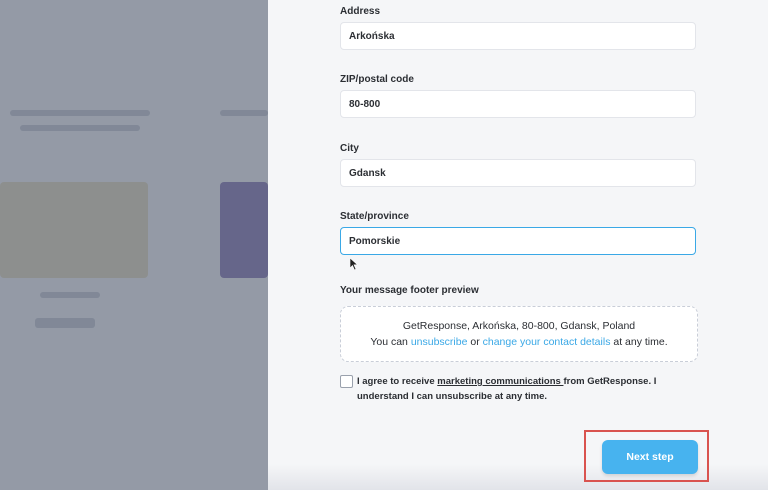  I want to click on city-label: City, so click(349, 148).